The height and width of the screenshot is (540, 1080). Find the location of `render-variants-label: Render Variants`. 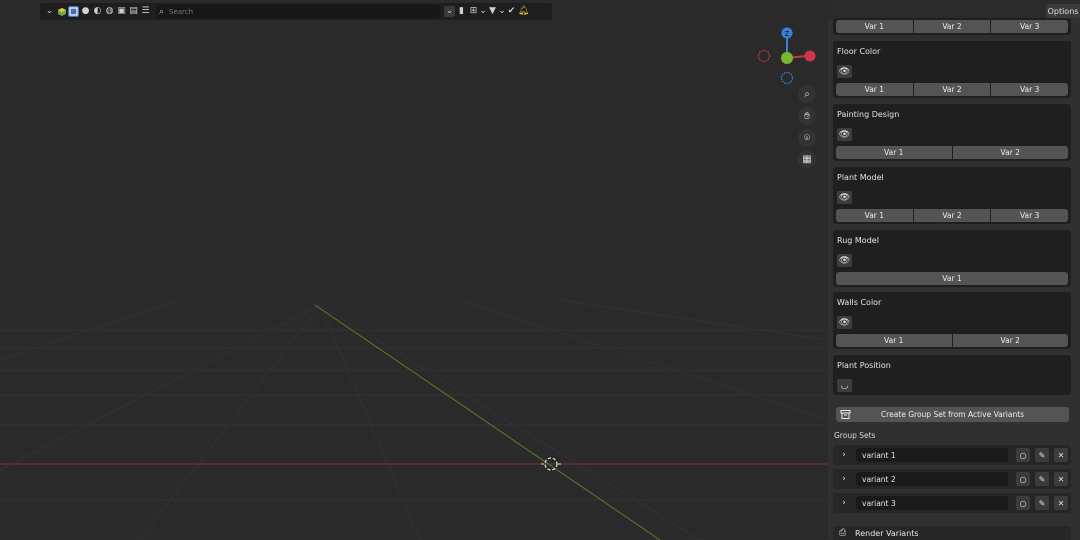

render-variants-label: Render Variants is located at coordinates (887, 533).